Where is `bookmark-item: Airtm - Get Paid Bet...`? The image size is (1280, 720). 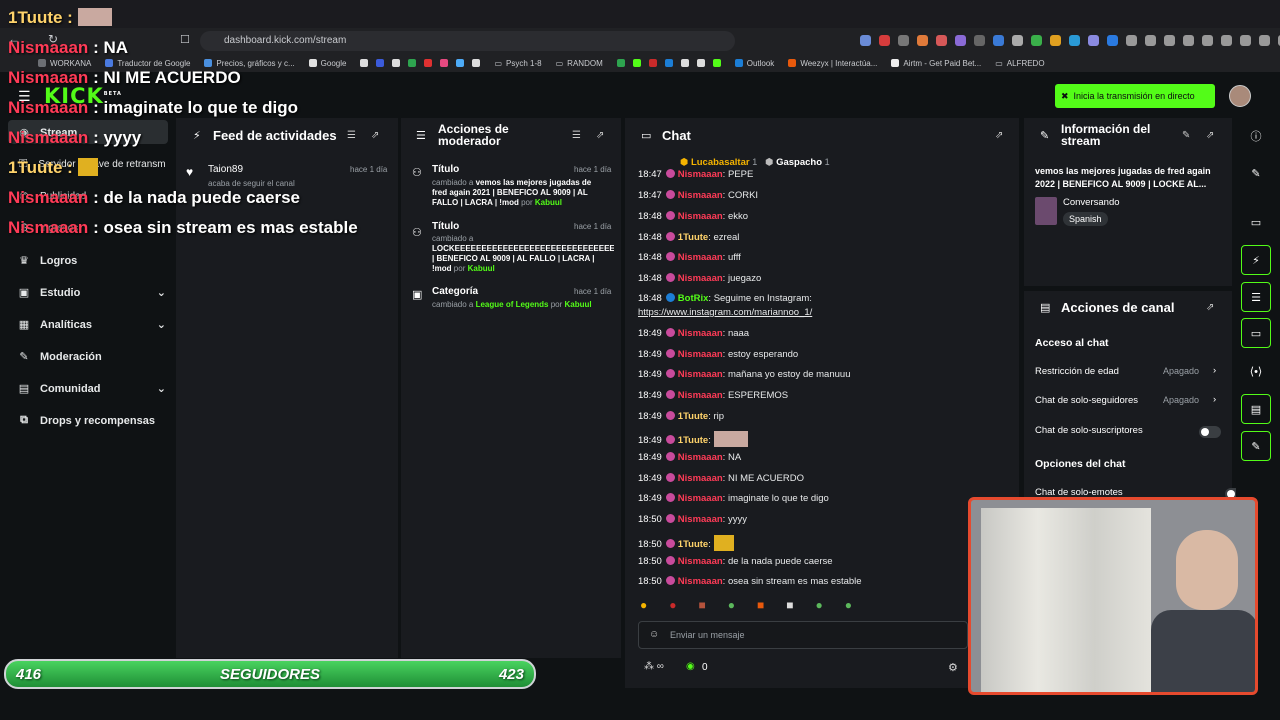
bookmark-item: Airtm - Get Paid Bet... is located at coordinates (936, 63).